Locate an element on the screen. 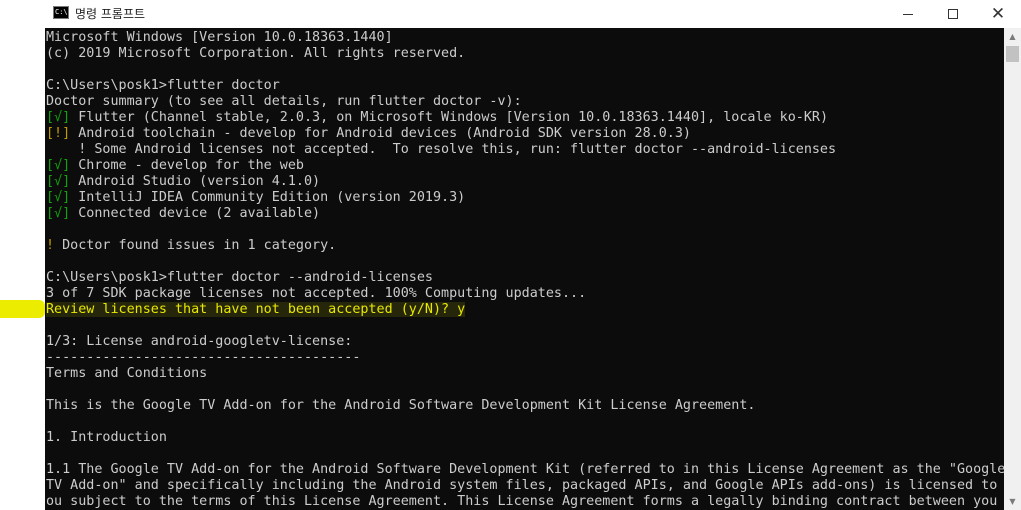 The width and height of the screenshot is (1021, 510). minimize-button is located at coordinates (908, 14).